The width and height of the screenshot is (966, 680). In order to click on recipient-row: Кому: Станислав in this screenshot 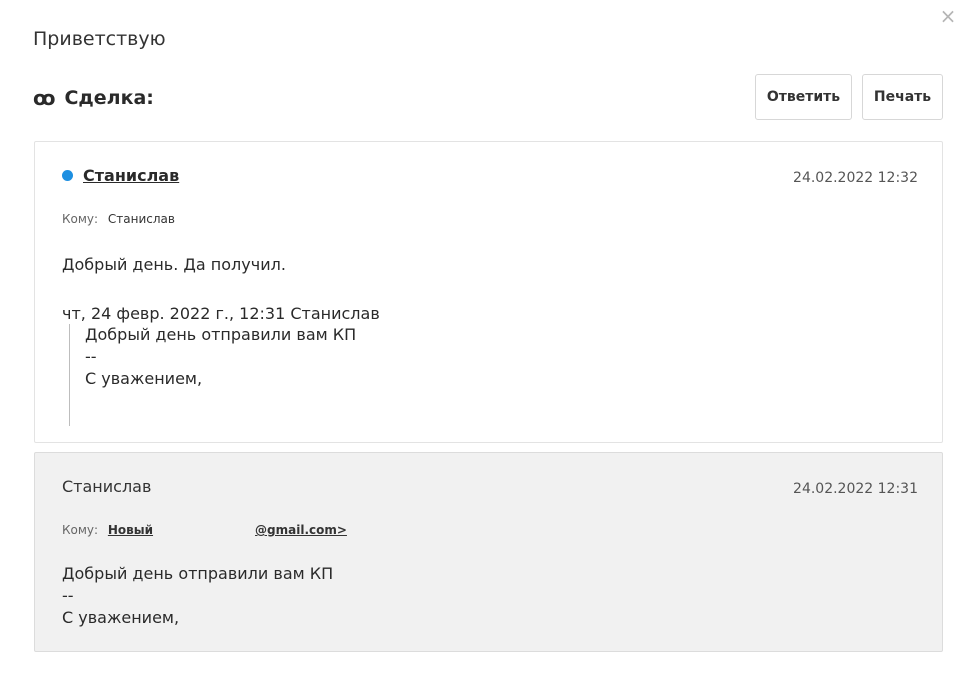, I will do `click(118, 219)`.